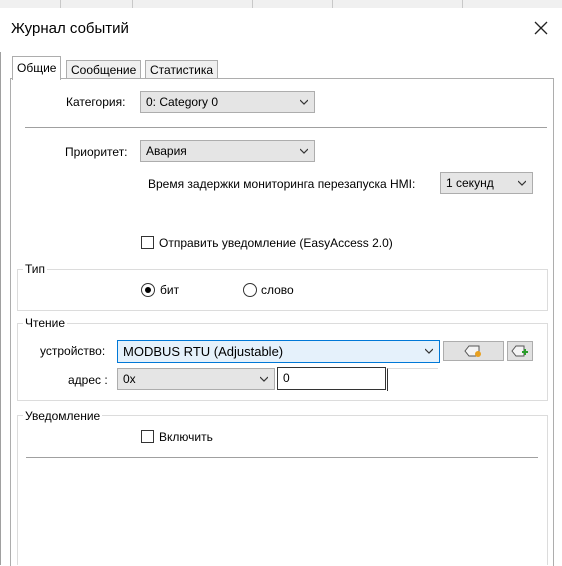 Image resolution: width=562 pixels, height=566 pixels. What do you see at coordinates (0, 286) in the screenshot?
I see `window-left-edge` at bounding box center [0, 286].